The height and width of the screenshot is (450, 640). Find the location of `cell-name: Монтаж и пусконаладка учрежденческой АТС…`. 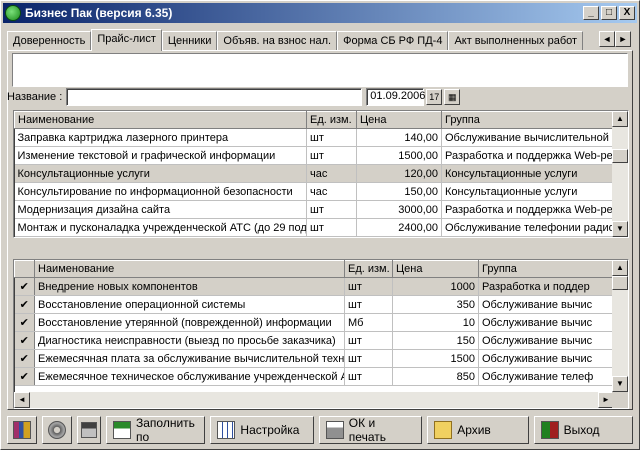

cell-name: Монтаж и пусконаладка учрежденческой АТС… is located at coordinates (160, 227).